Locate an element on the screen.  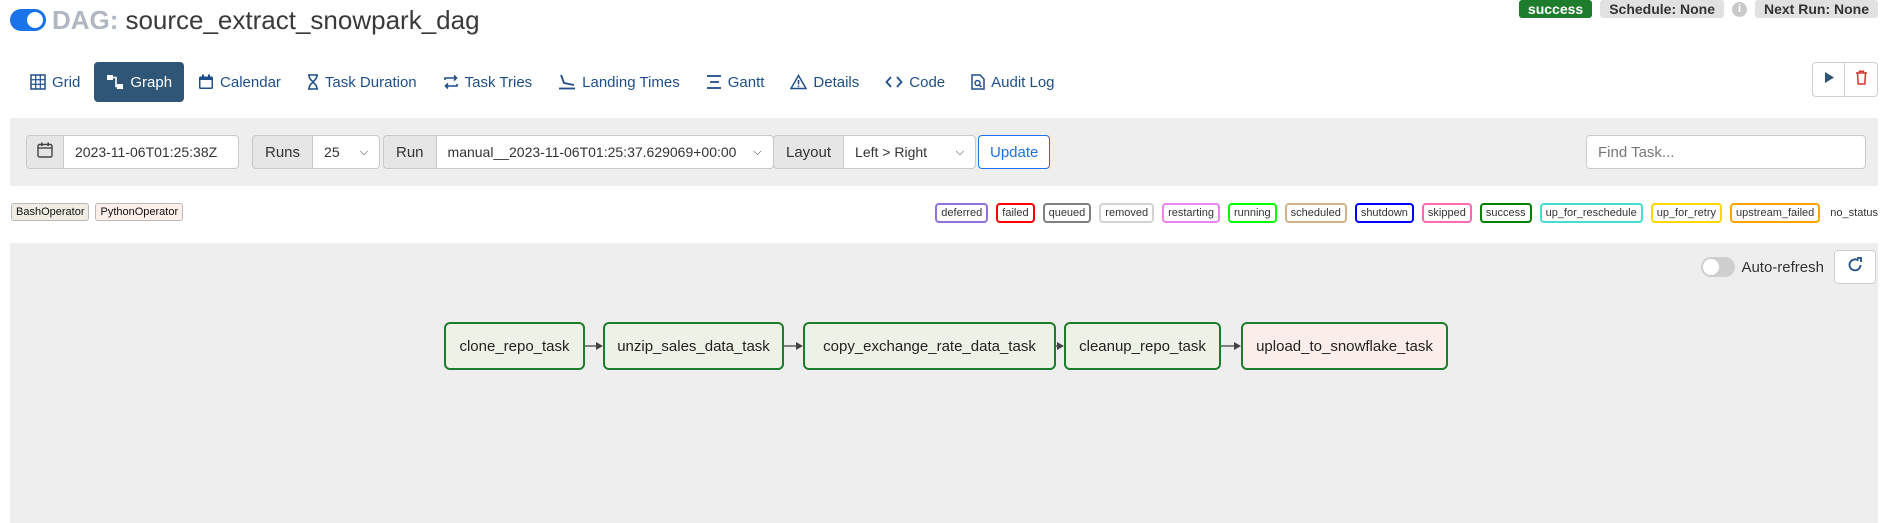
tab-gantt: Gantt is located at coordinates (735, 82).